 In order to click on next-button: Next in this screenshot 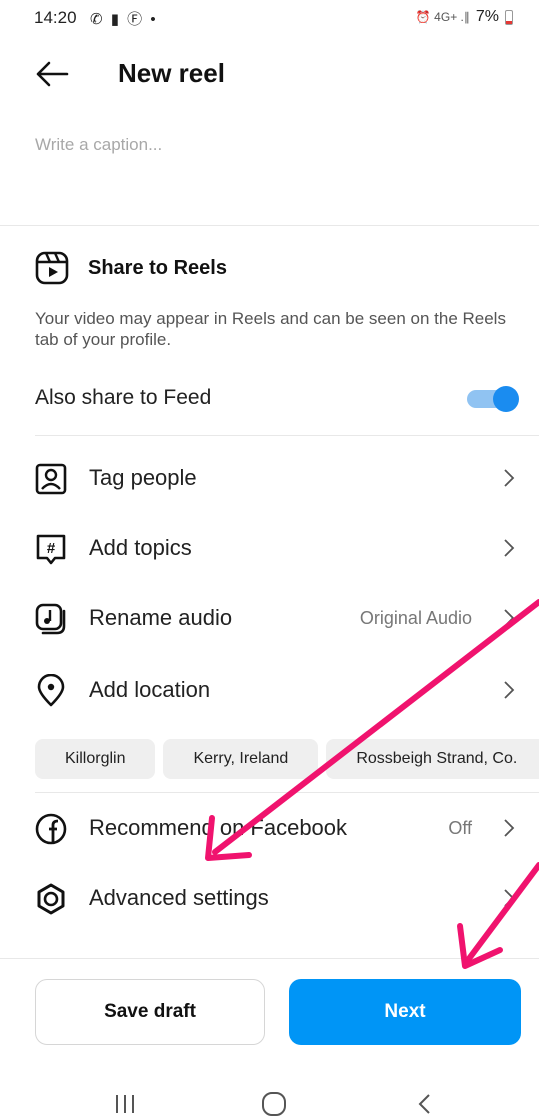, I will do `click(405, 1012)`.